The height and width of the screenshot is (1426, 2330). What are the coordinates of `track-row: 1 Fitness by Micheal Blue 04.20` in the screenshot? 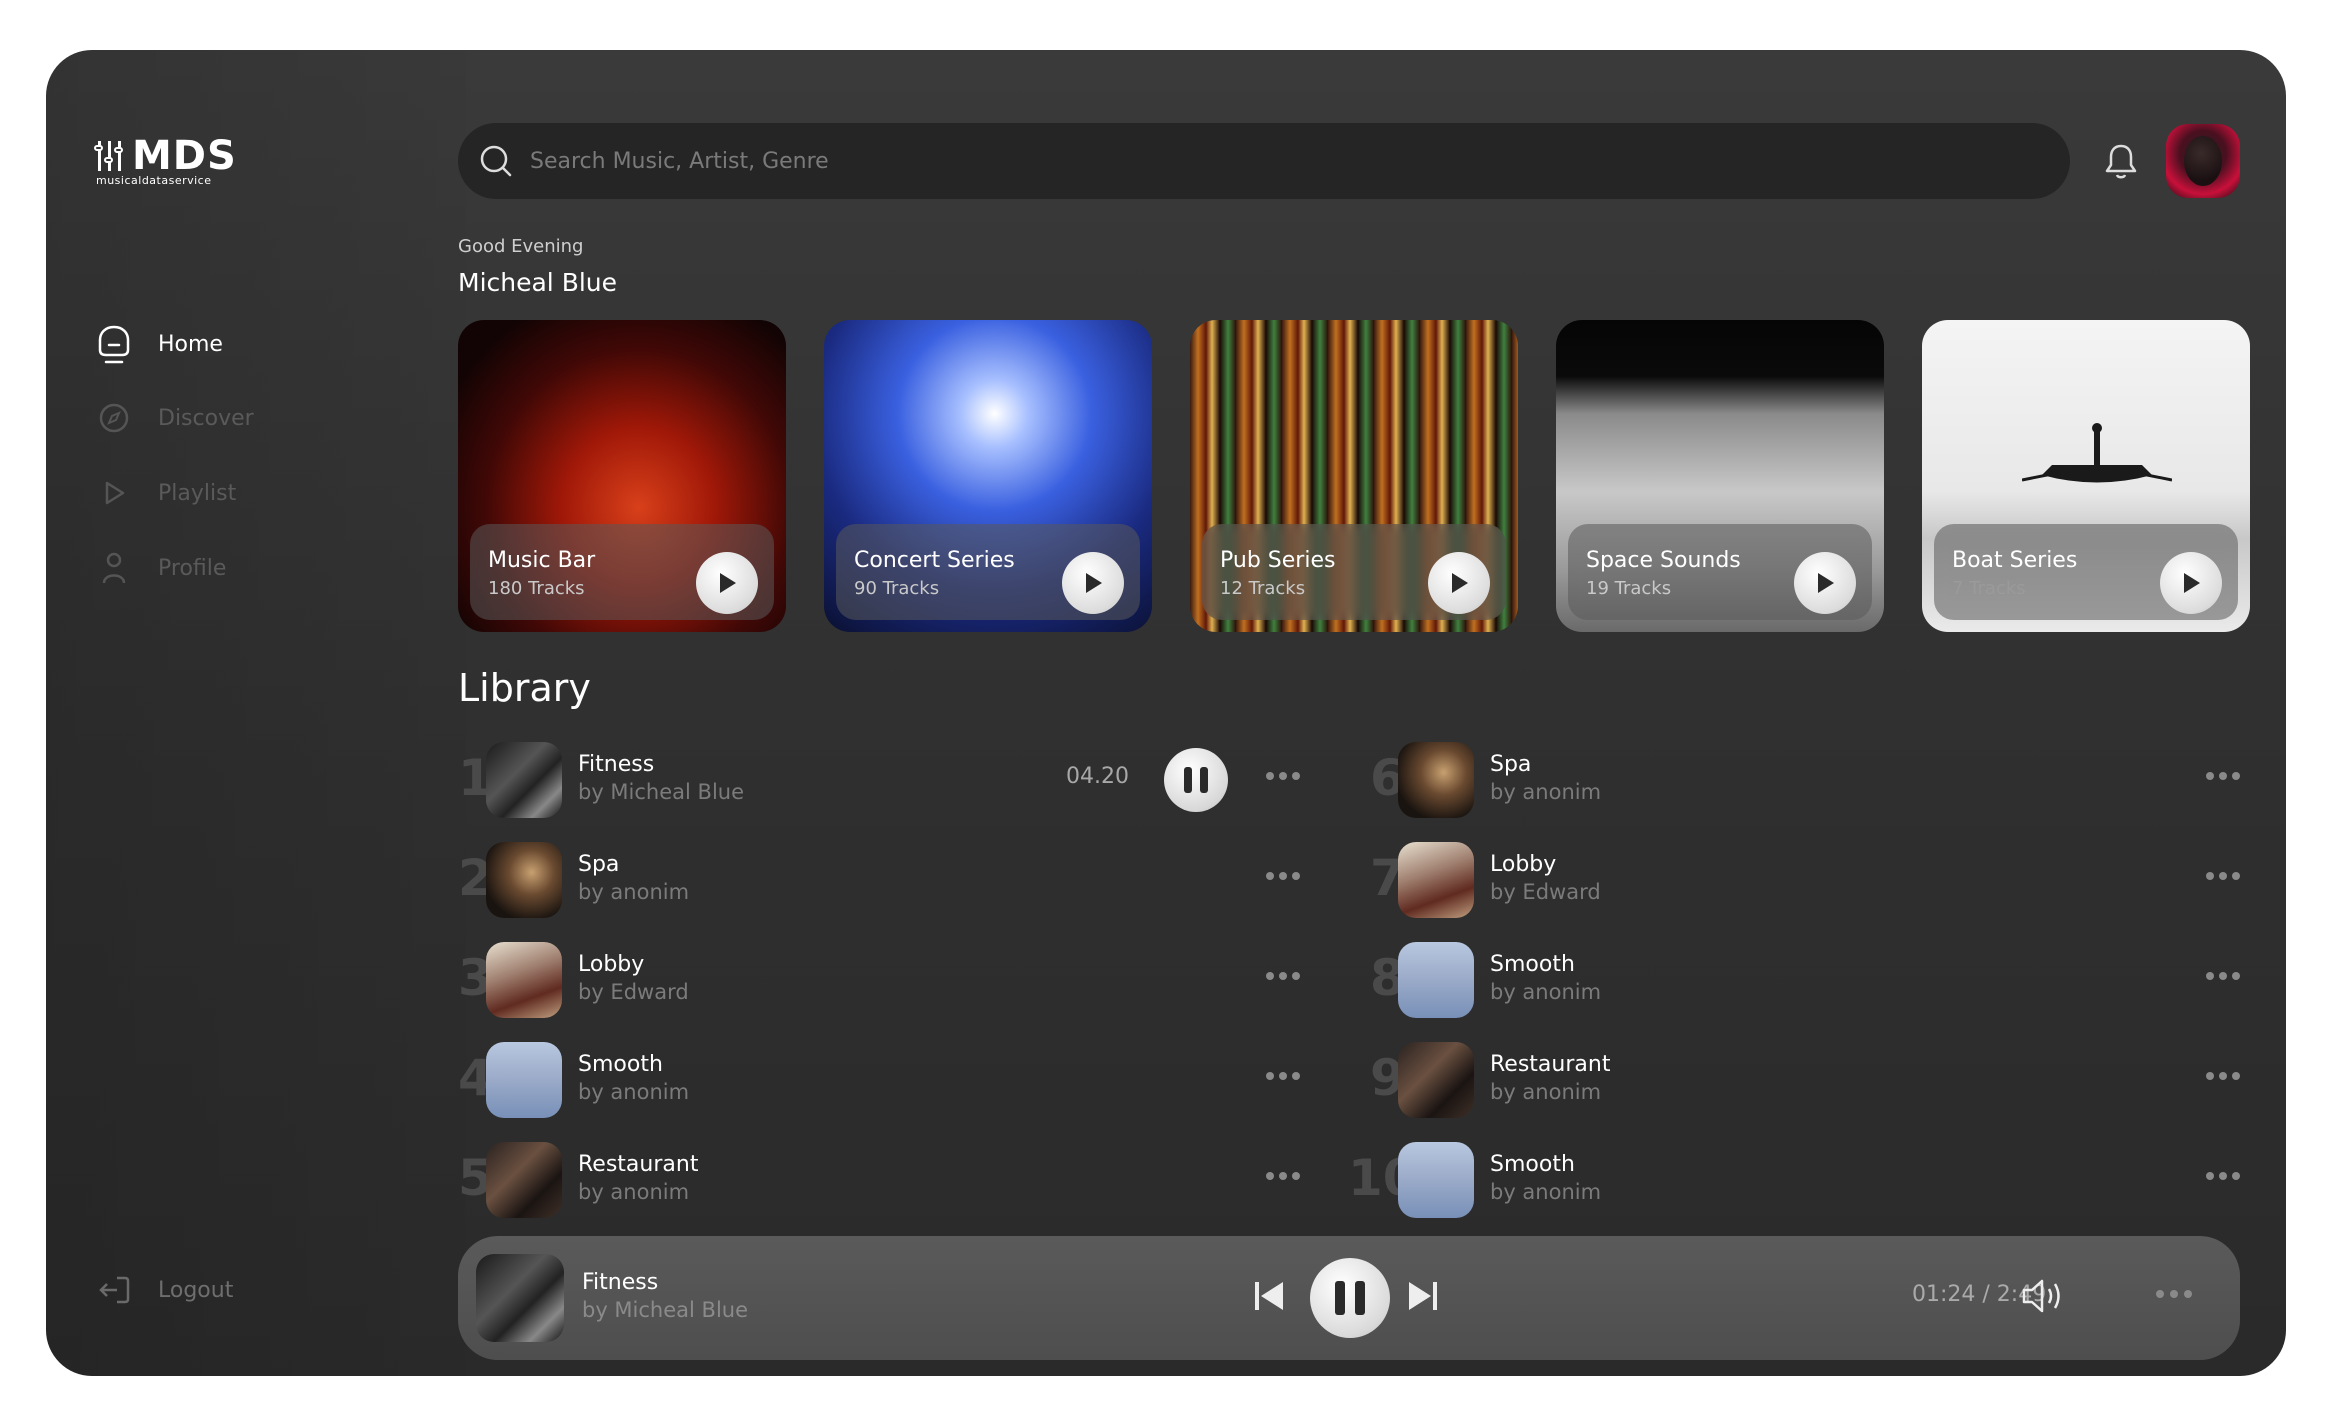 It's located at (908, 780).